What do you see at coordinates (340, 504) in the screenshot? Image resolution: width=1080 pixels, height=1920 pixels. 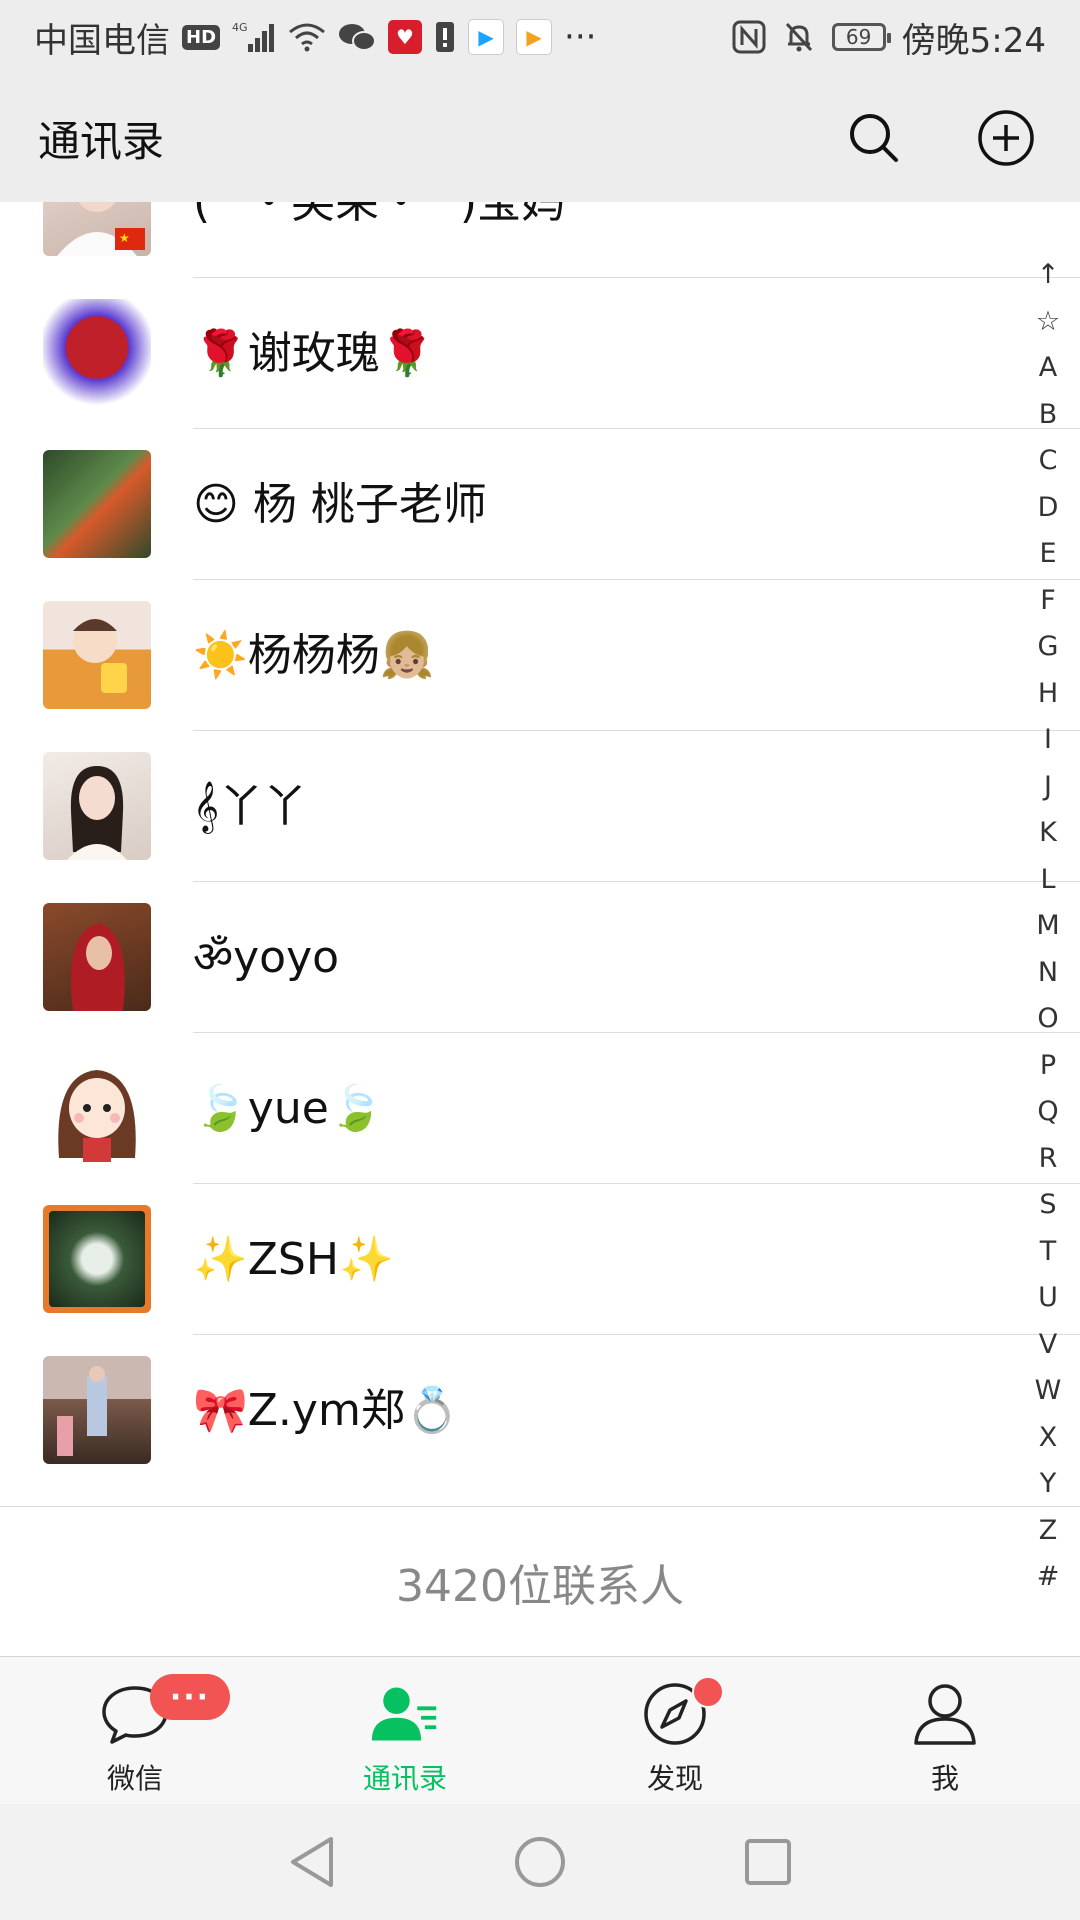 I see `contact-name: 😊 杨 桃子老师` at bounding box center [340, 504].